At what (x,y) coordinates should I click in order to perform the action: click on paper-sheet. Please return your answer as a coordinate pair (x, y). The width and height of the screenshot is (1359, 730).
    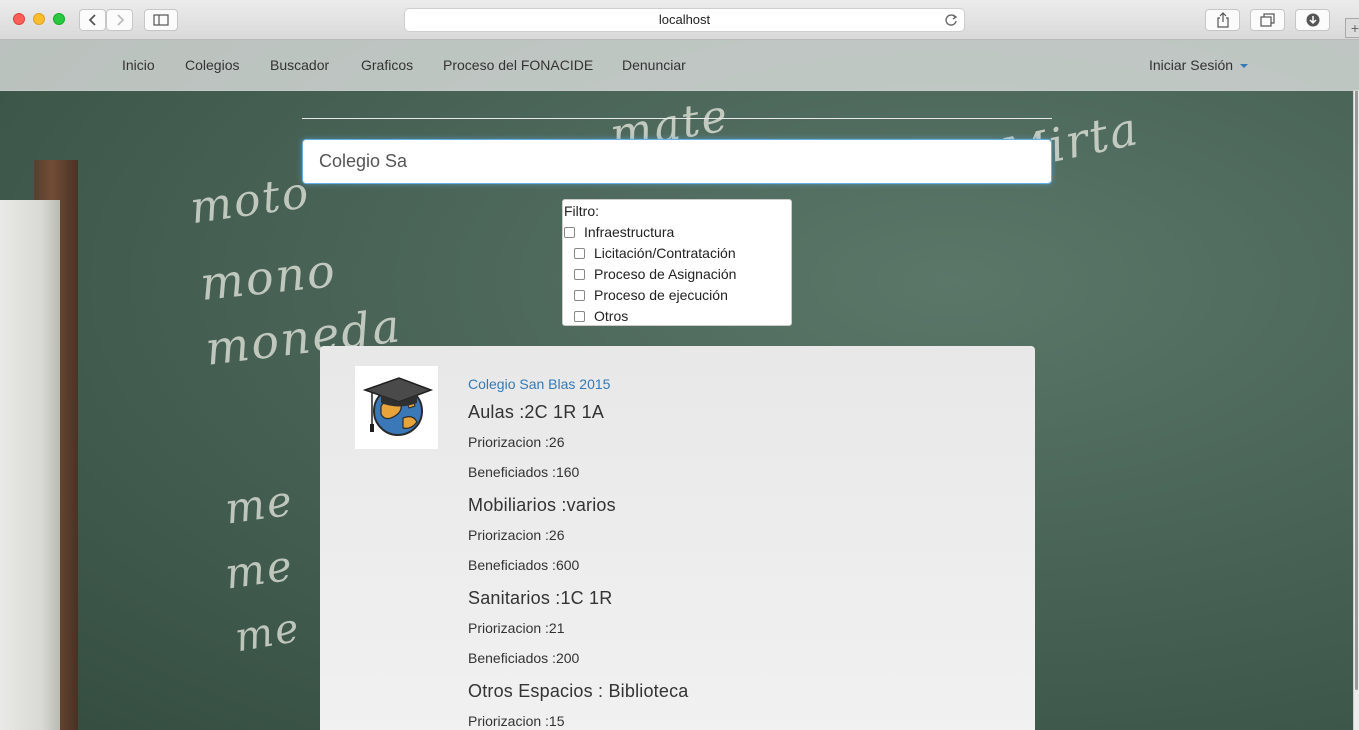
    Looking at the image, I should click on (30, 465).